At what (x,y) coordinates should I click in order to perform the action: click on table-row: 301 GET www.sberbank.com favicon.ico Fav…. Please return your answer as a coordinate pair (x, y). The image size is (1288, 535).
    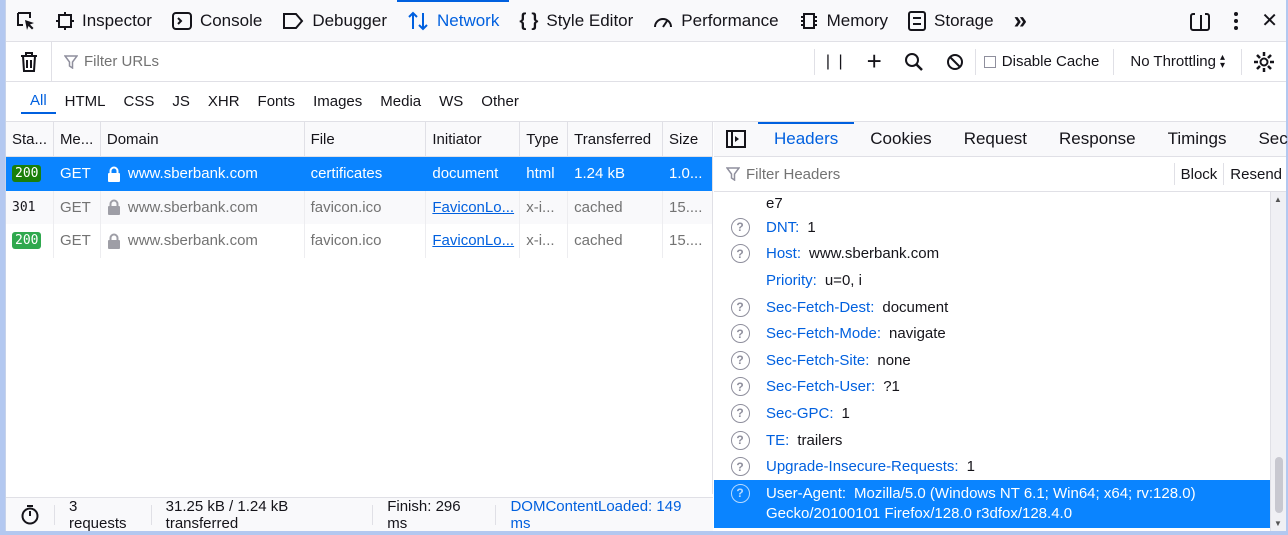
    Looking at the image, I should click on (359, 207).